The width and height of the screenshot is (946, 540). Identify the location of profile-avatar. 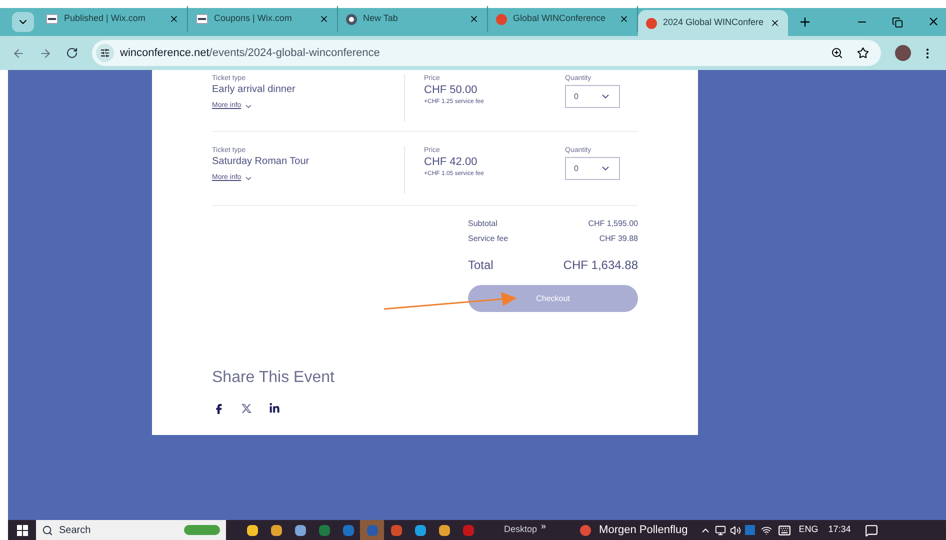
(903, 53).